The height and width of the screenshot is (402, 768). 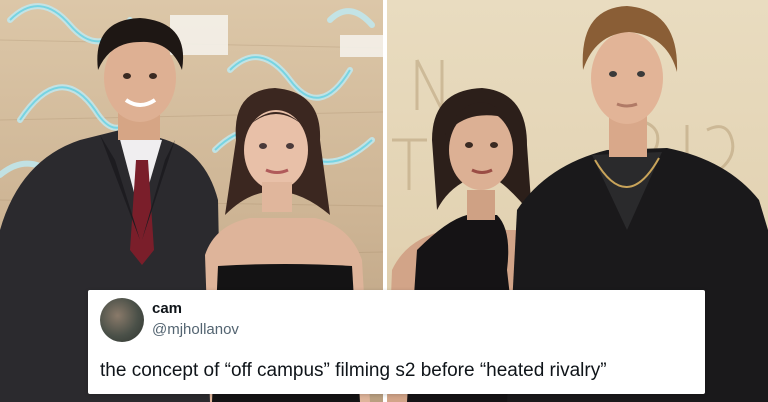 What do you see at coordinates (195, 329) in the screenshot?
I see `user-handle: @mjhollanov` at bounding box center [195, 329].